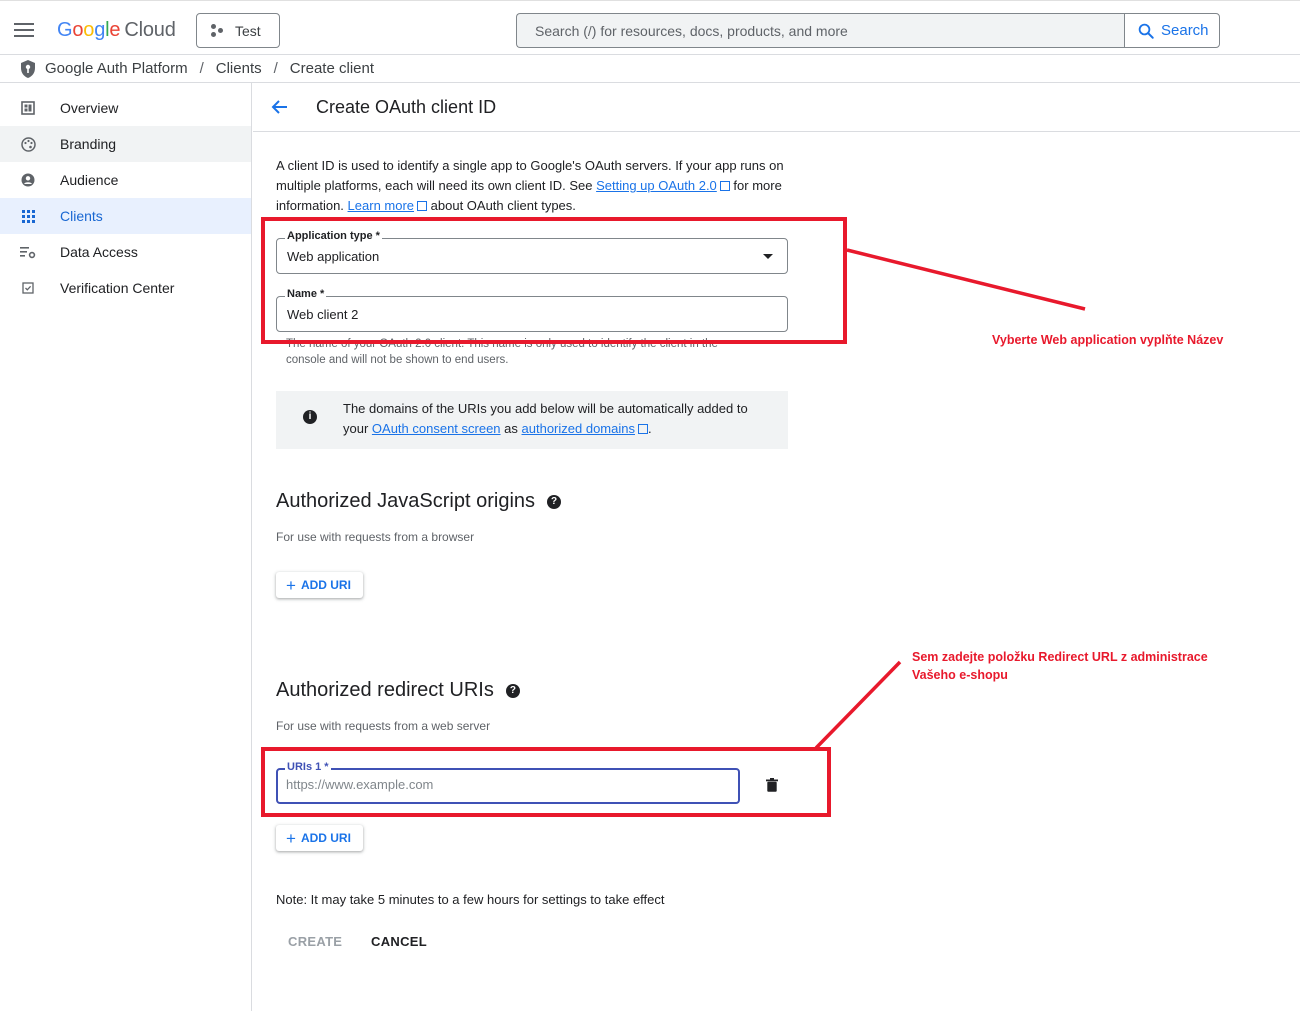  Describe the element at coordinates (1108, 340) in the screenshot. I see `annotation-text-first: Vyberte Web application vyplňte Název` at that location.